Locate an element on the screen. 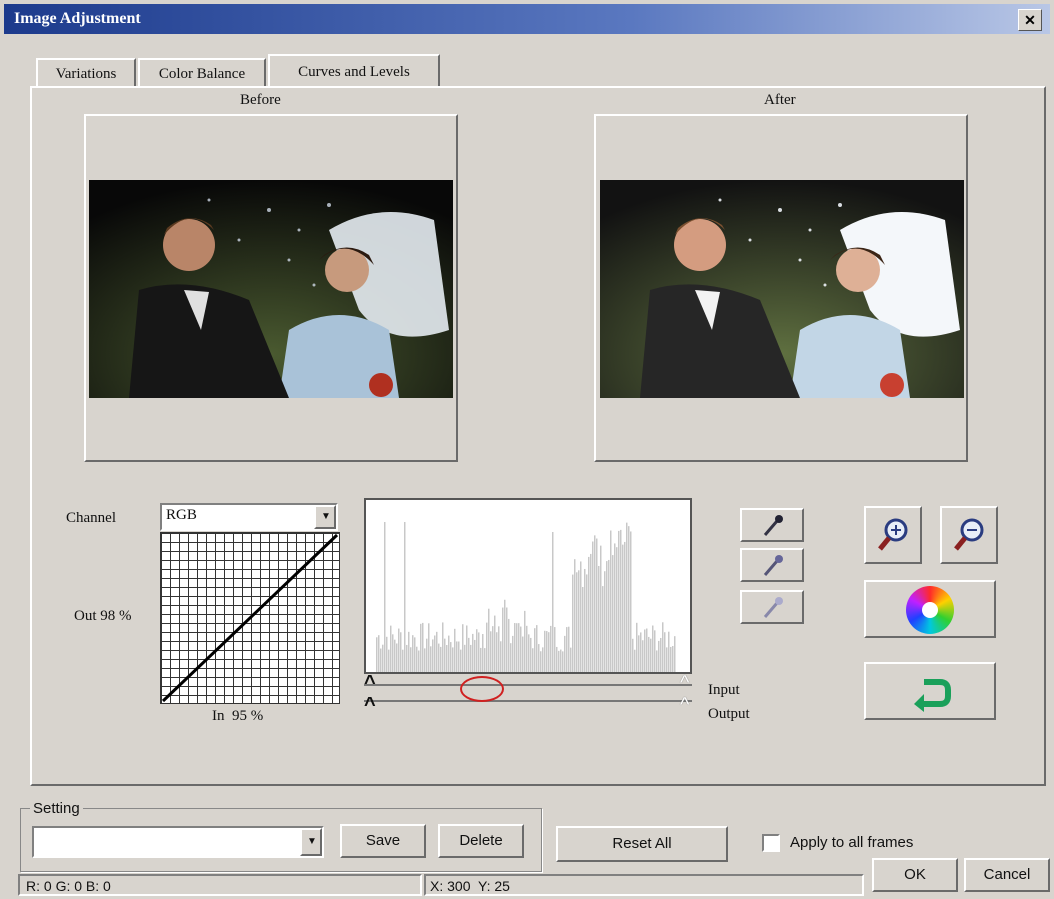 The image size is (1054, 899). histogram is located at coordinates (528, 586).